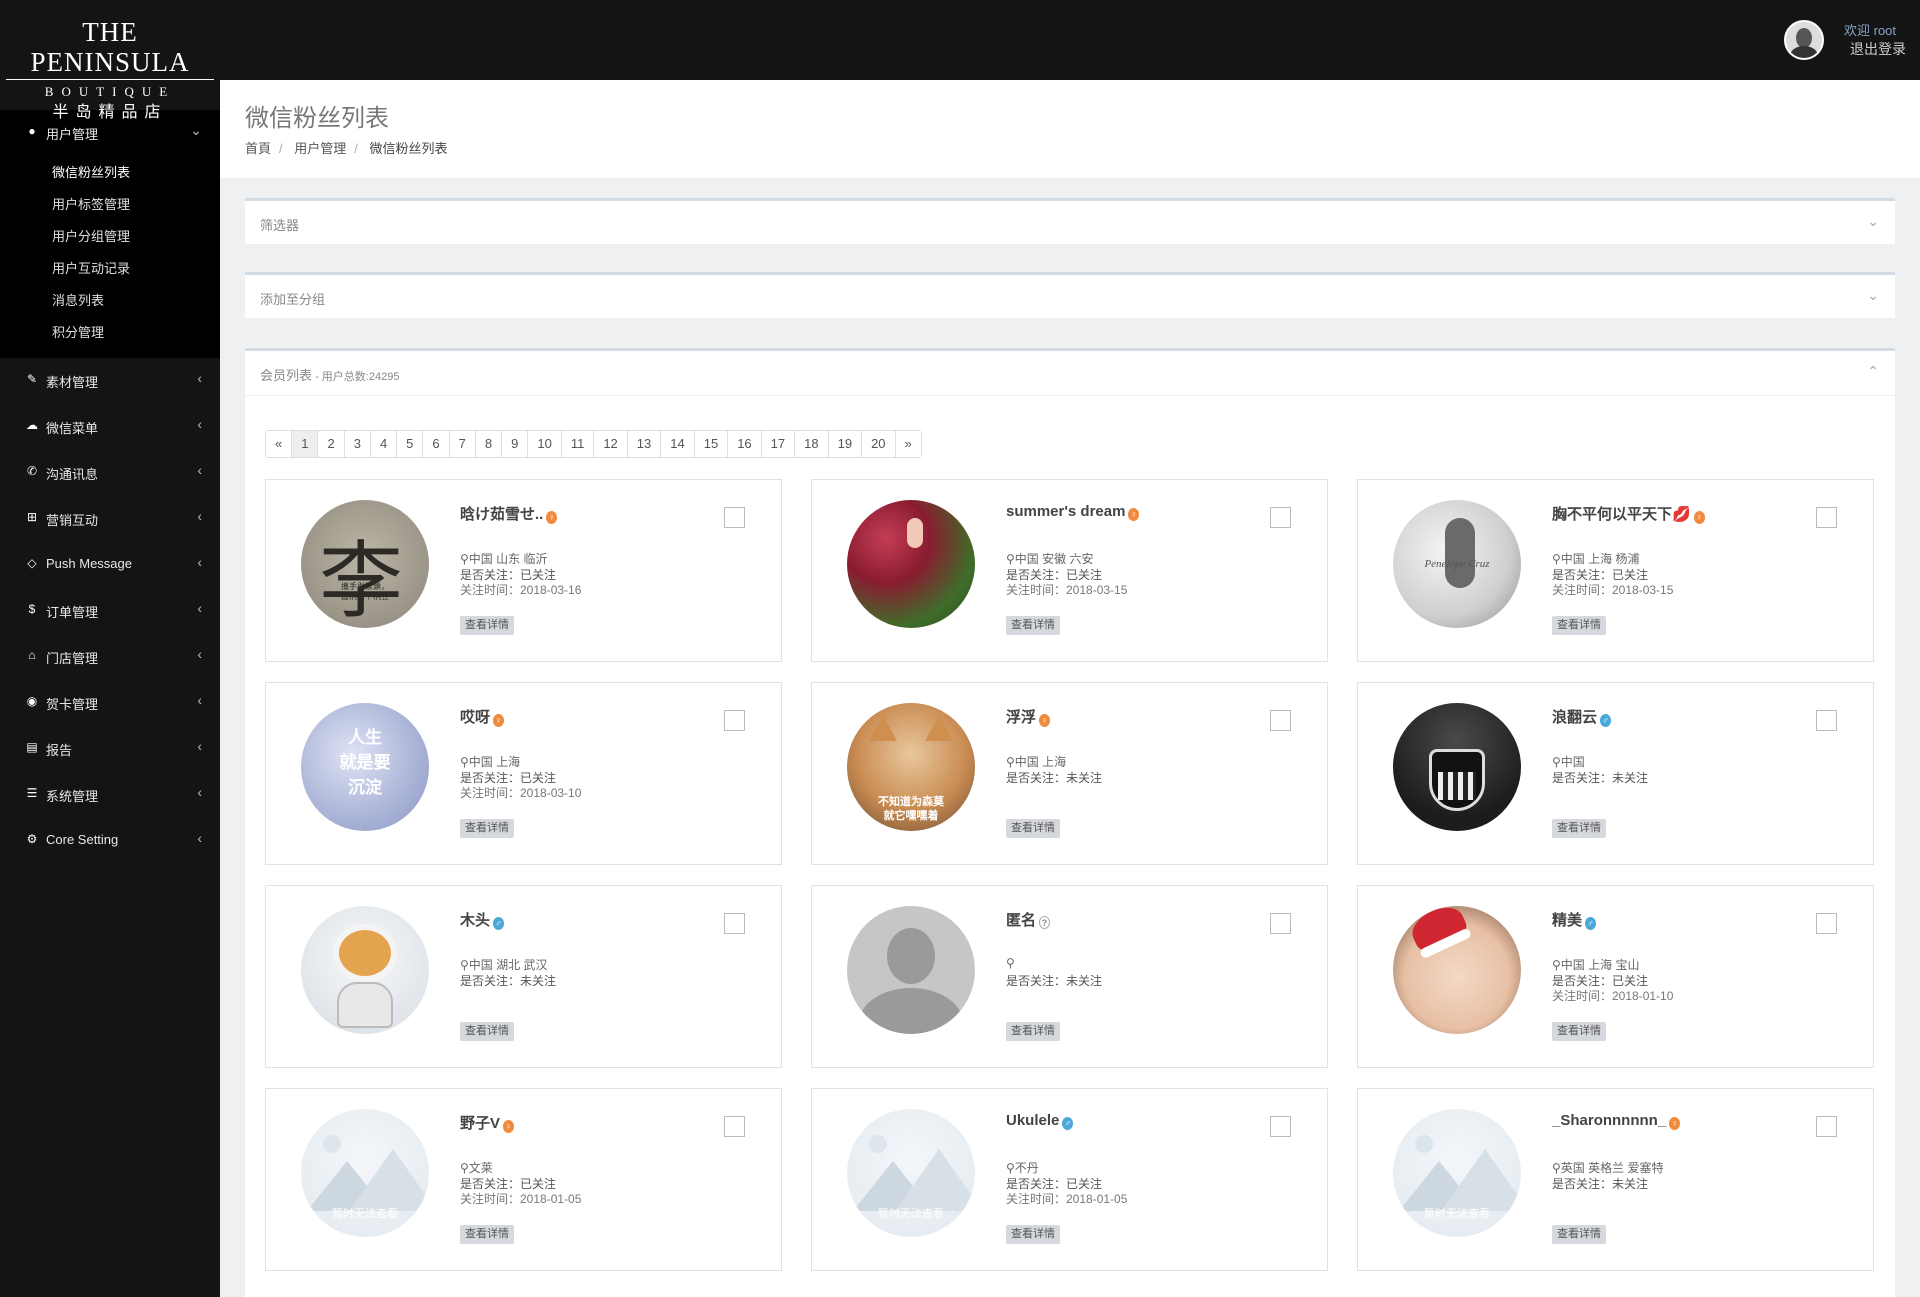 This screenshot has height=1297, width=1920. I want to click on page-link: 20, so click(878, 444).